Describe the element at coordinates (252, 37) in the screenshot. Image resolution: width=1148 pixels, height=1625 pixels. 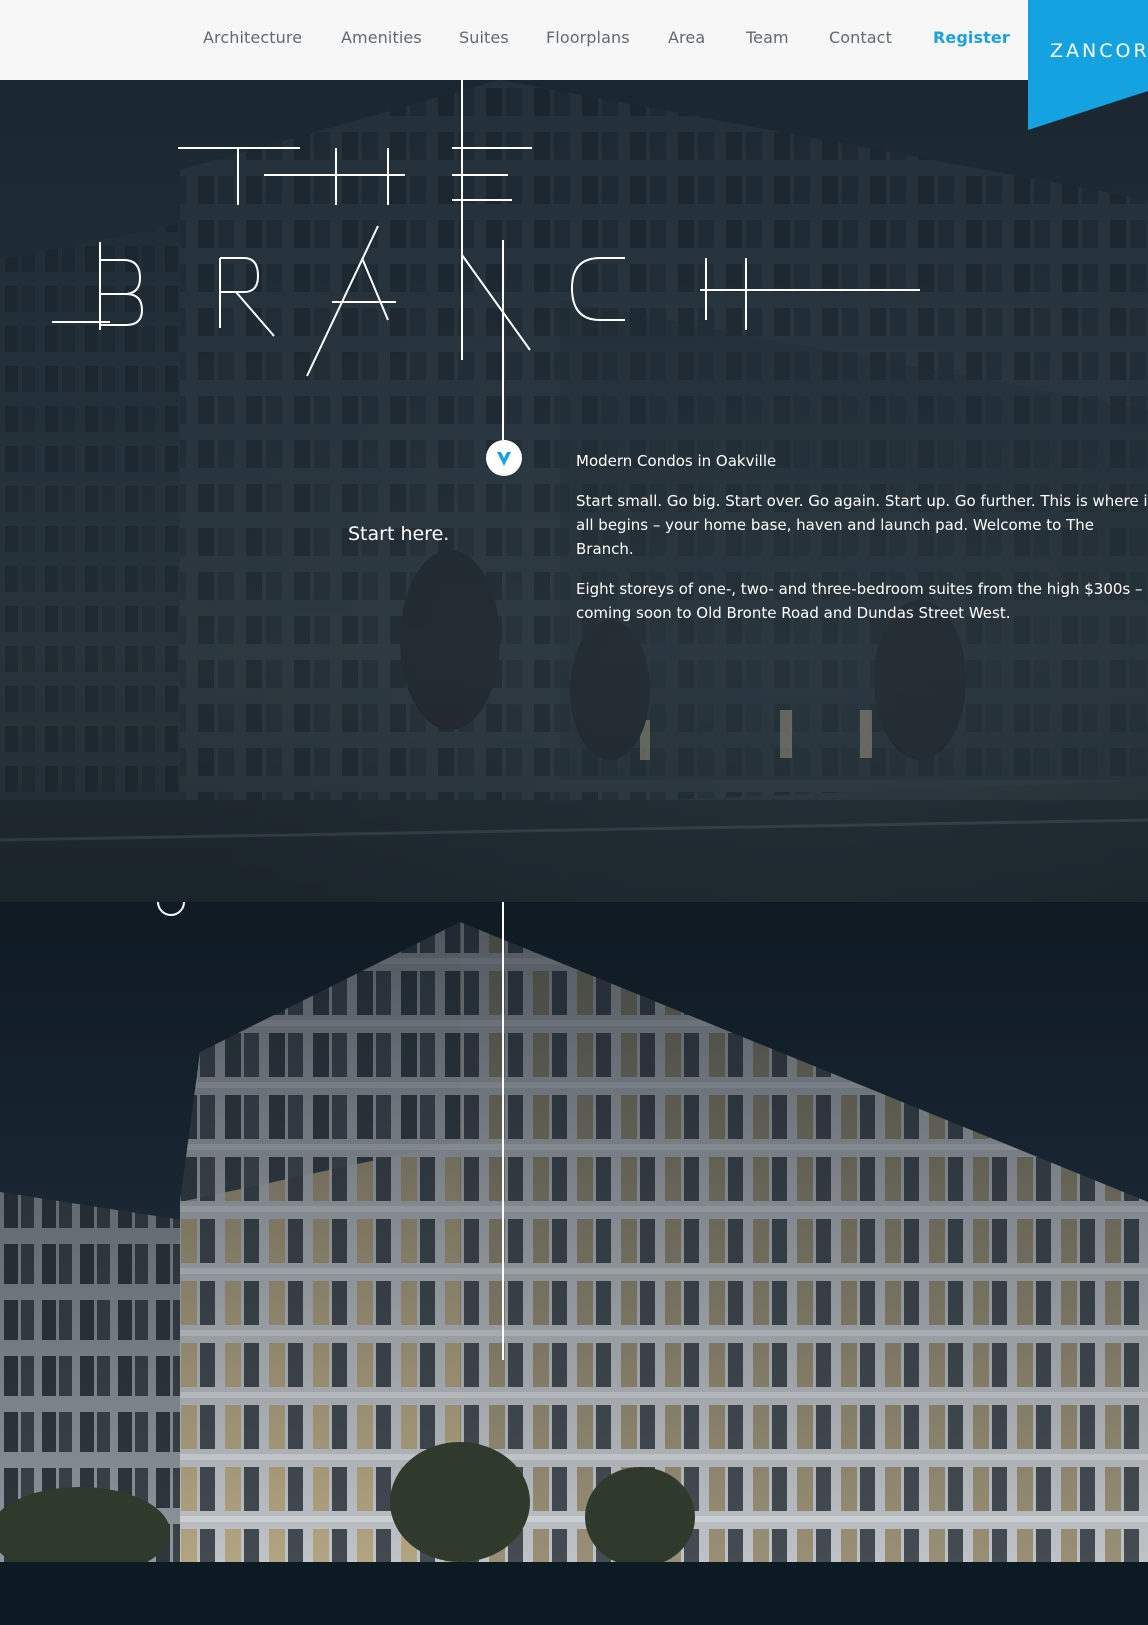
I see `nav-architecture: Architecture` at that location.